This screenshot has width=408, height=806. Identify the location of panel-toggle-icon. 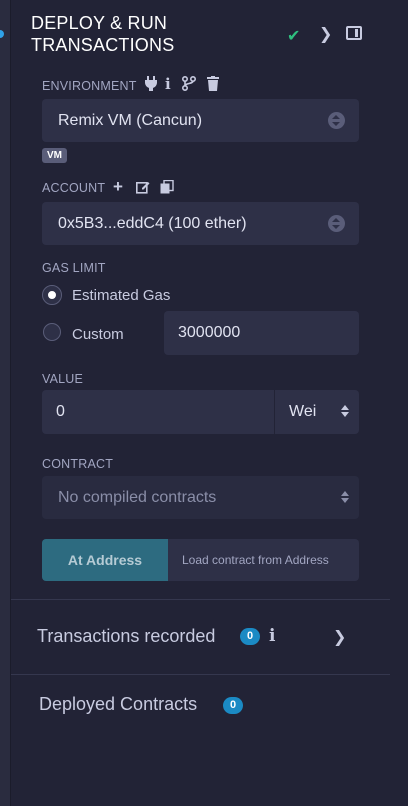
(354, 33).